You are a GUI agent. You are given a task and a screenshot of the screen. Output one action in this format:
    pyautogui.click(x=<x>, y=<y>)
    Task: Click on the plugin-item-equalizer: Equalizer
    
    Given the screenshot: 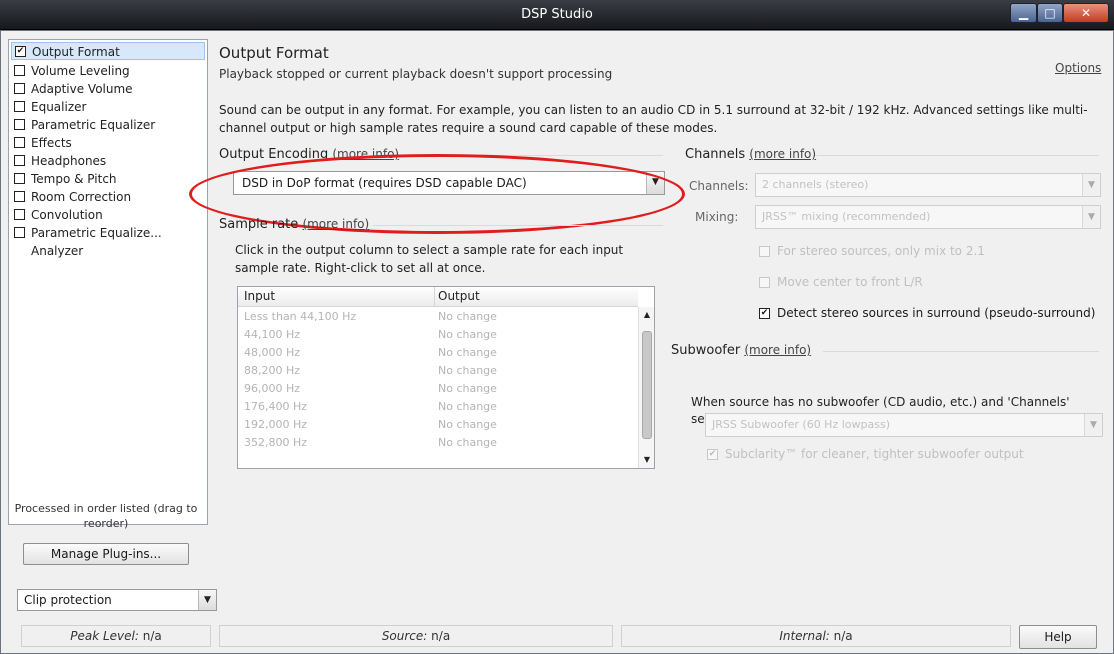 What is the action you would take?
    pyautogui.click(x=108, y=107)
    